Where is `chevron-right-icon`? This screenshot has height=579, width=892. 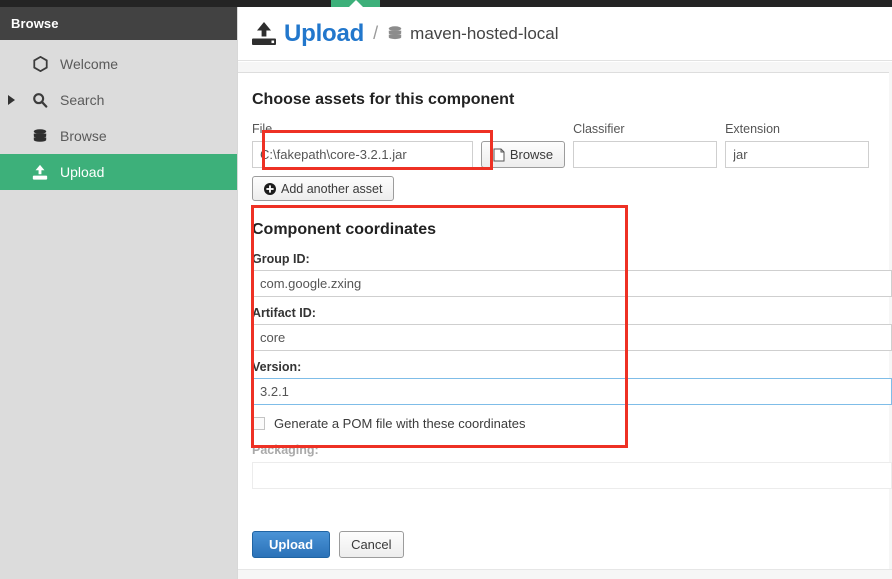
chevron-right-icon is located at coordinates (11, 100).